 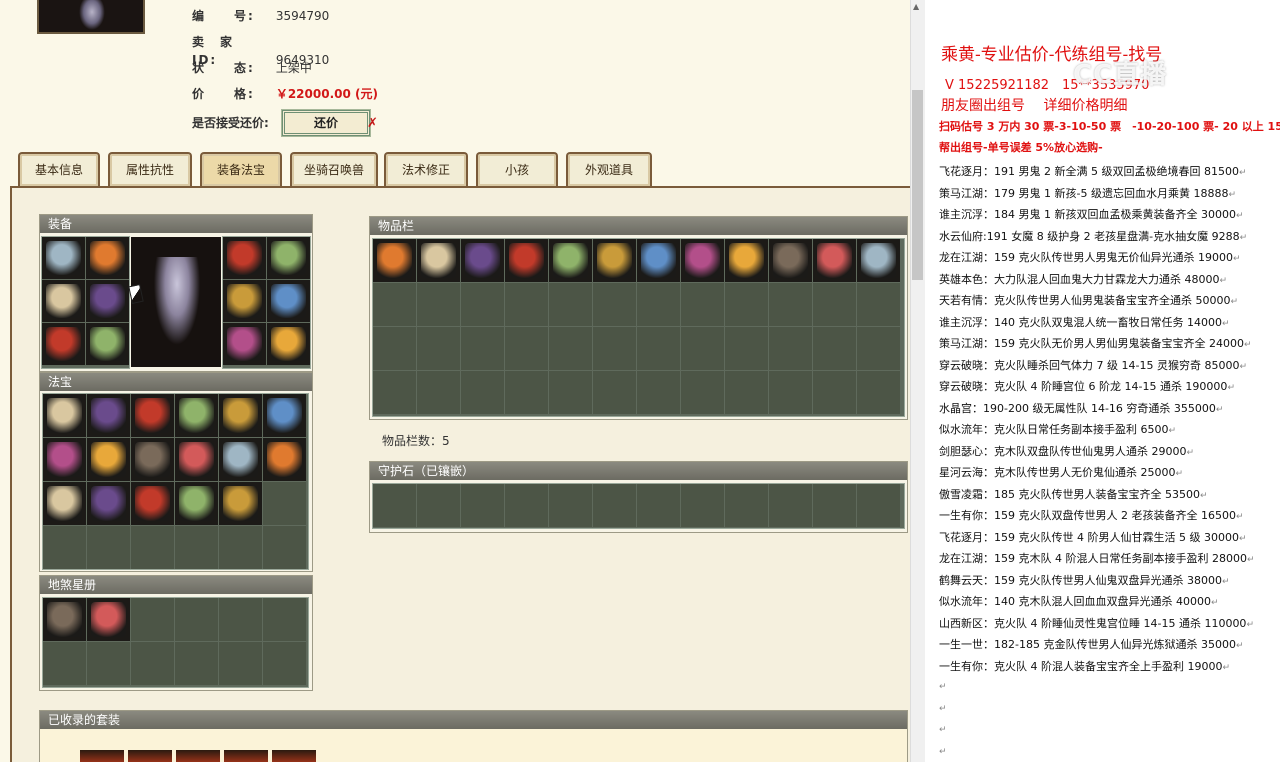 What do you see at coordinates (517, 169) in the screenshot?
I see `tab-5: 小孩` at bounding box center [517, 169].